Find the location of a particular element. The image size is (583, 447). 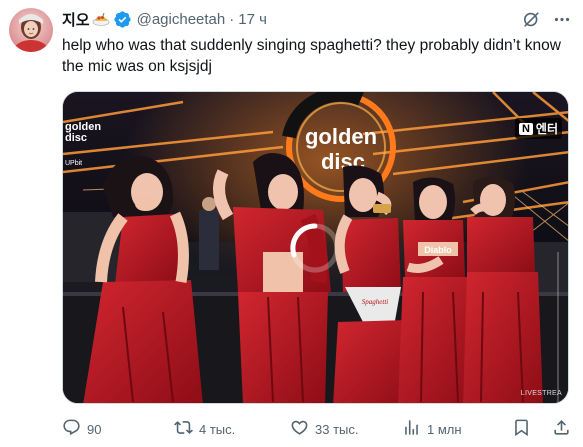

reply-button: 90 is located at coordinates (81, 429).